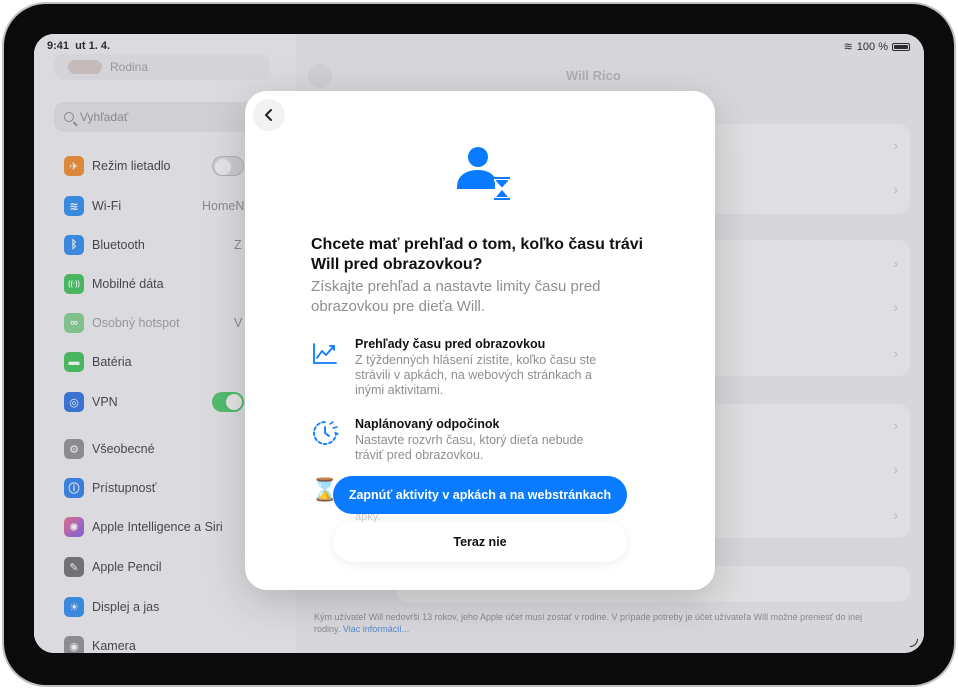 The height and width of the screenshot is (689, 958). I want to click on modal-back-button, so click(269, 115).